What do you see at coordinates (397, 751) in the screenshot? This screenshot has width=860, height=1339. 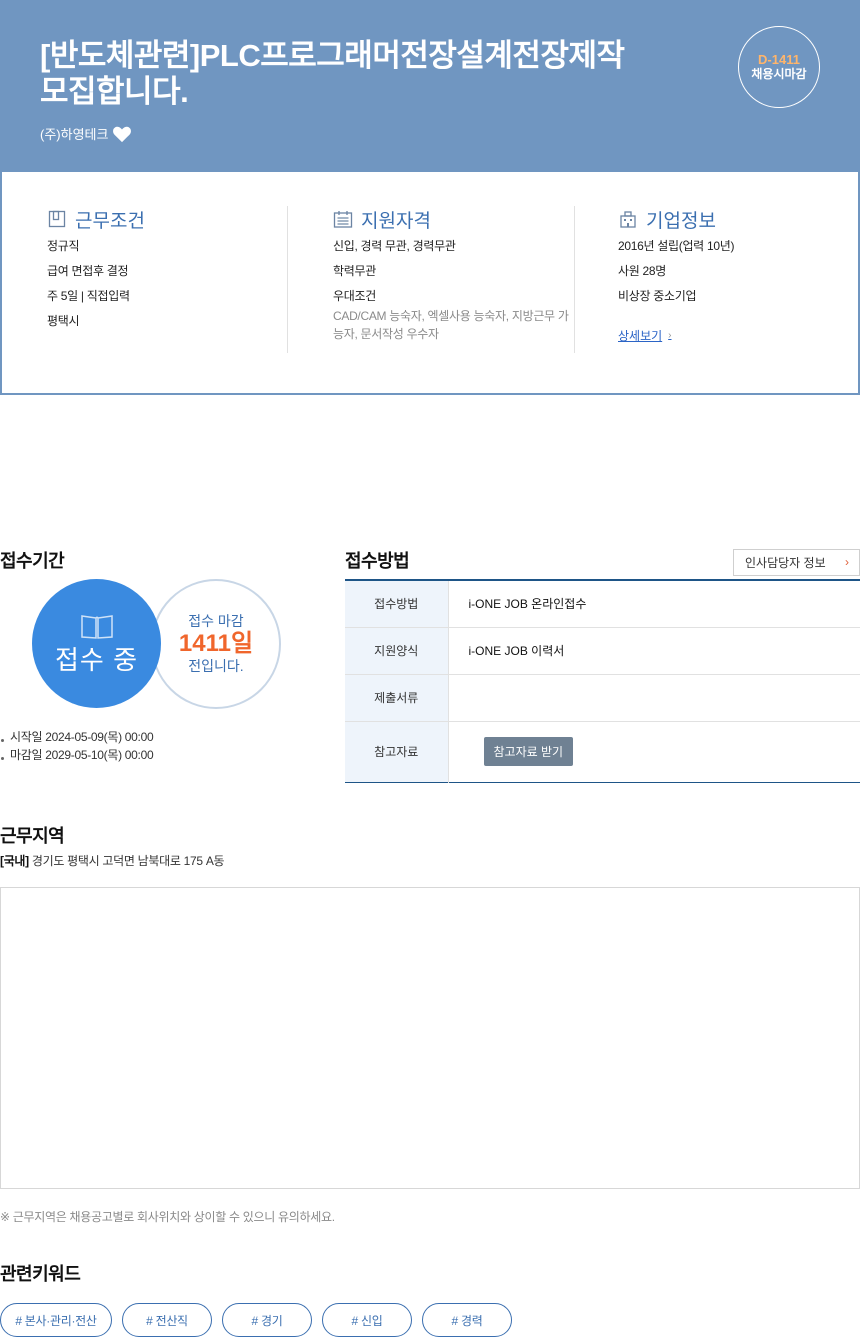 I see `row-label: 참고자료` at bounding box center [397, 751].